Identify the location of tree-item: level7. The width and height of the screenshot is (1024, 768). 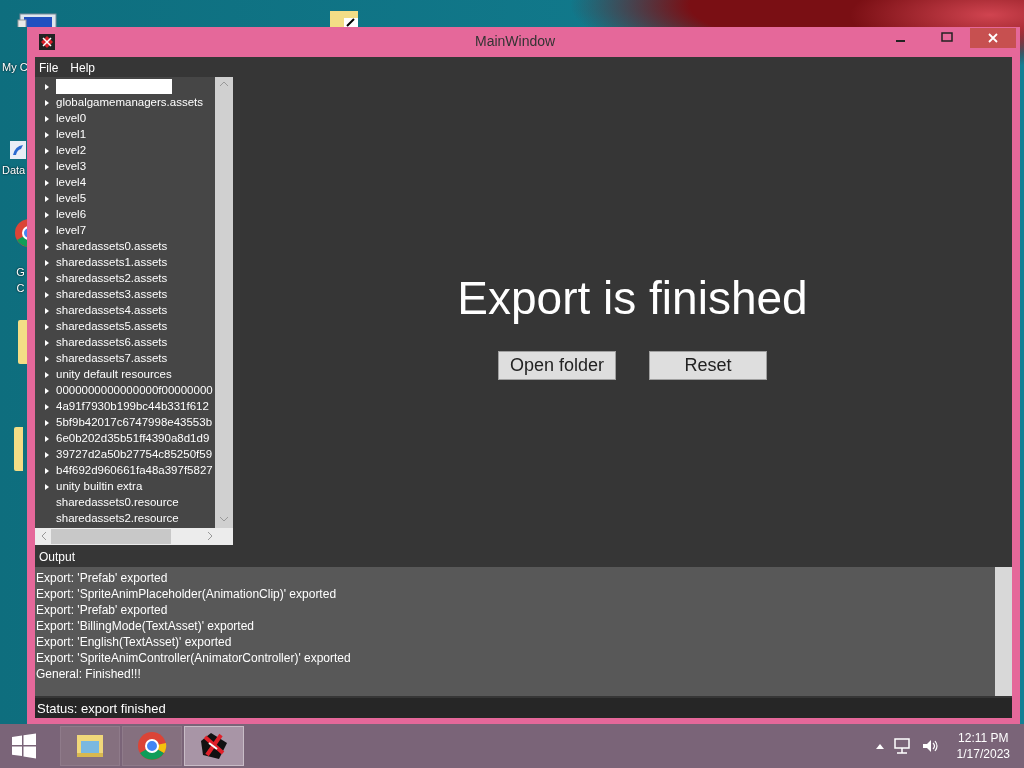
(71, 231).